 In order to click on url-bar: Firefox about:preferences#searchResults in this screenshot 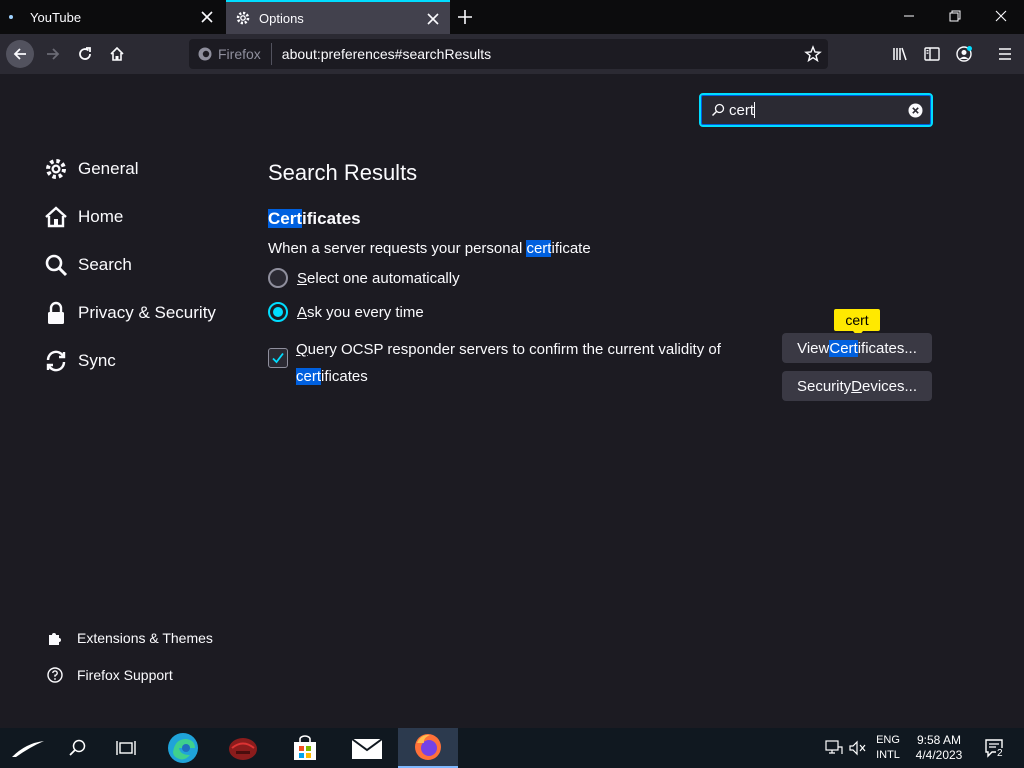, I will do `click(508, 54)`.